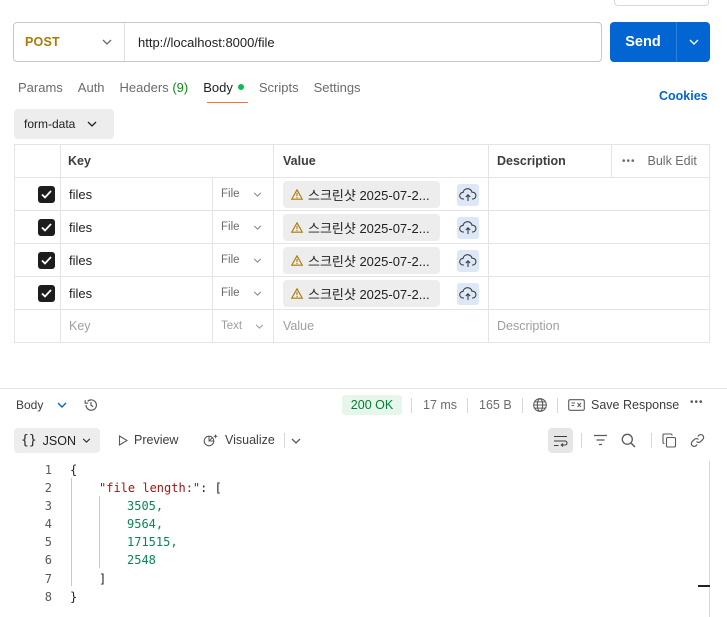 The image size is (727, 617). What do you see at coordinates (629, 161) in the screenshot?
I see `more-horizontal-icon: •••` at bounding box center [629, 161].